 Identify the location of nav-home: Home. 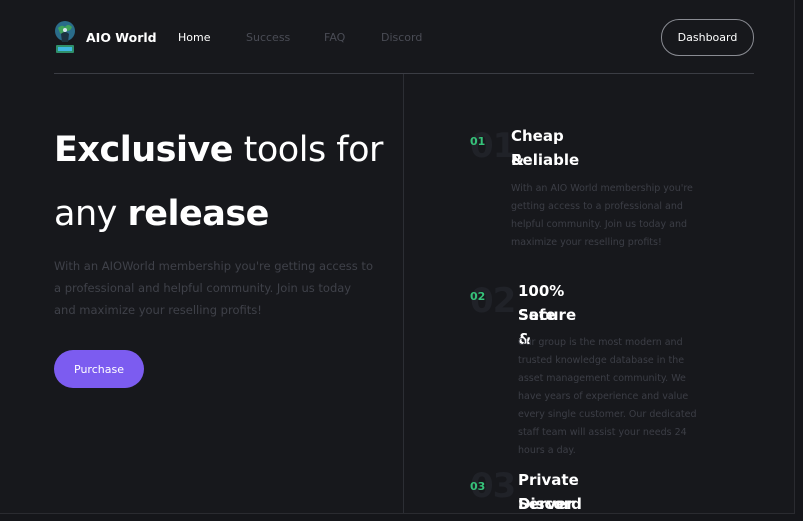
(194, 37).